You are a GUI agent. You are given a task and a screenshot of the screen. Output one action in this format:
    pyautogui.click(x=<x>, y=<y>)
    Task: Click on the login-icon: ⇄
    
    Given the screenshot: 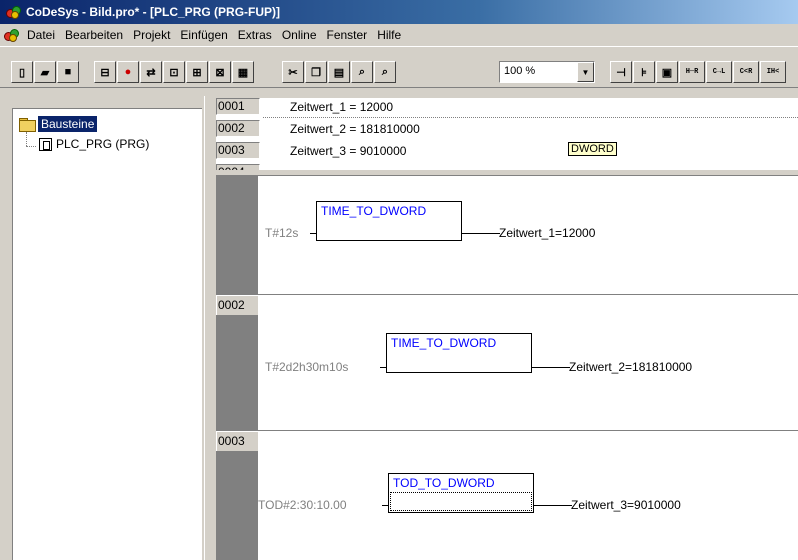 What is the action you would take?
    pyautogui.click(x=151, y=72)
    